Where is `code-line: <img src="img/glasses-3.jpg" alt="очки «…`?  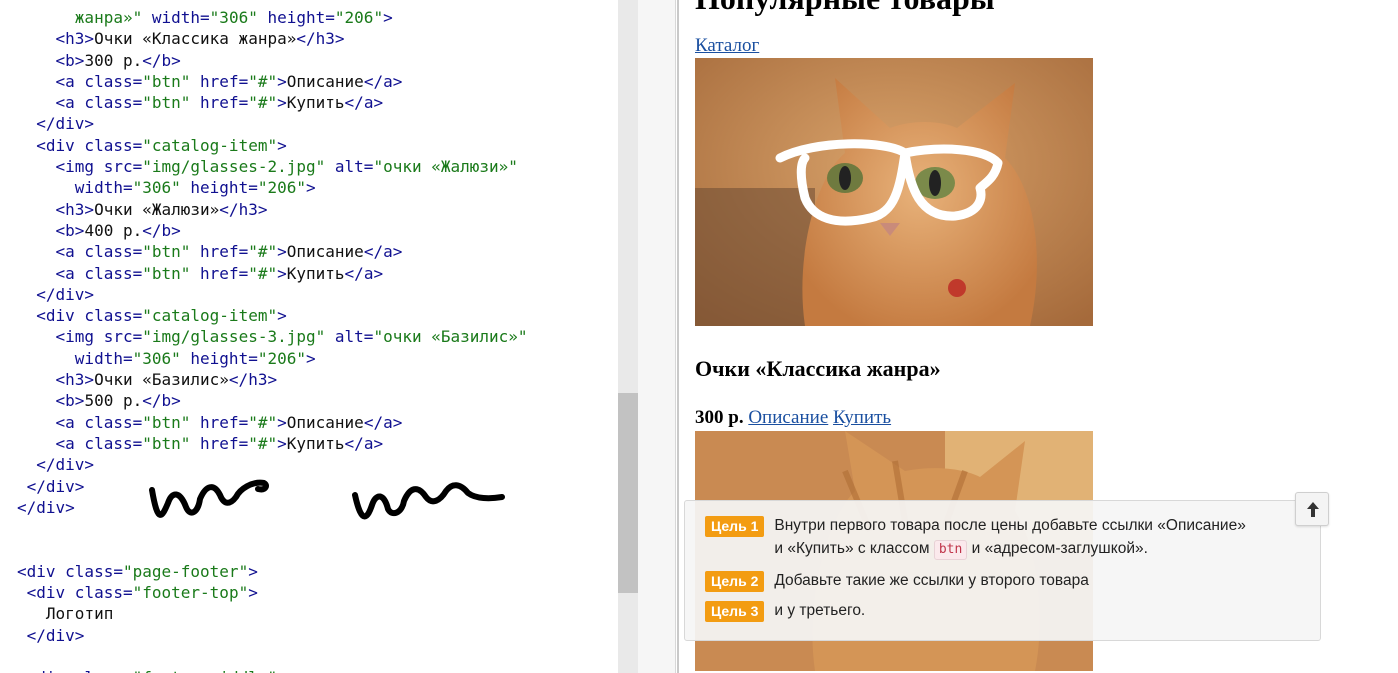 code-line: <img src="img/glasses-3.jpg" alt="очки «… is located at coordinates (272, 336).